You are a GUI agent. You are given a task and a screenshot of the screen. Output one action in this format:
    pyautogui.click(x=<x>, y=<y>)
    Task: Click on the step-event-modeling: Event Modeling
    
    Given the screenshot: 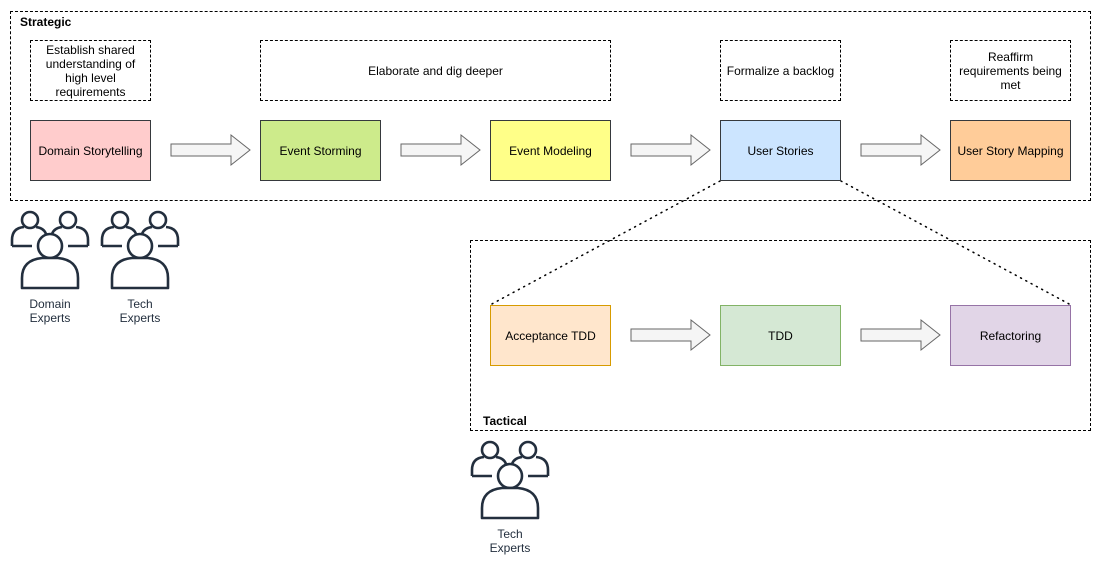 What is the action you would take?
    pyautogui.click(x=550, y=150)
    